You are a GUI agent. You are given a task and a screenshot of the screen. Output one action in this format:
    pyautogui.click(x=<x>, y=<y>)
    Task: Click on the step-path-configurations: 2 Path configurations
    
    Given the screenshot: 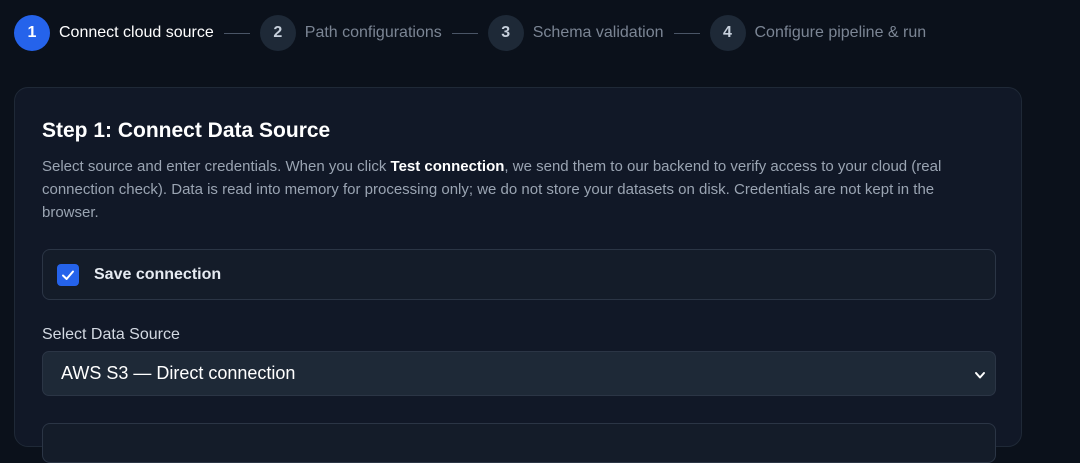 What is the action you would take?
    pyautogui.click(x=350, y=33)
    